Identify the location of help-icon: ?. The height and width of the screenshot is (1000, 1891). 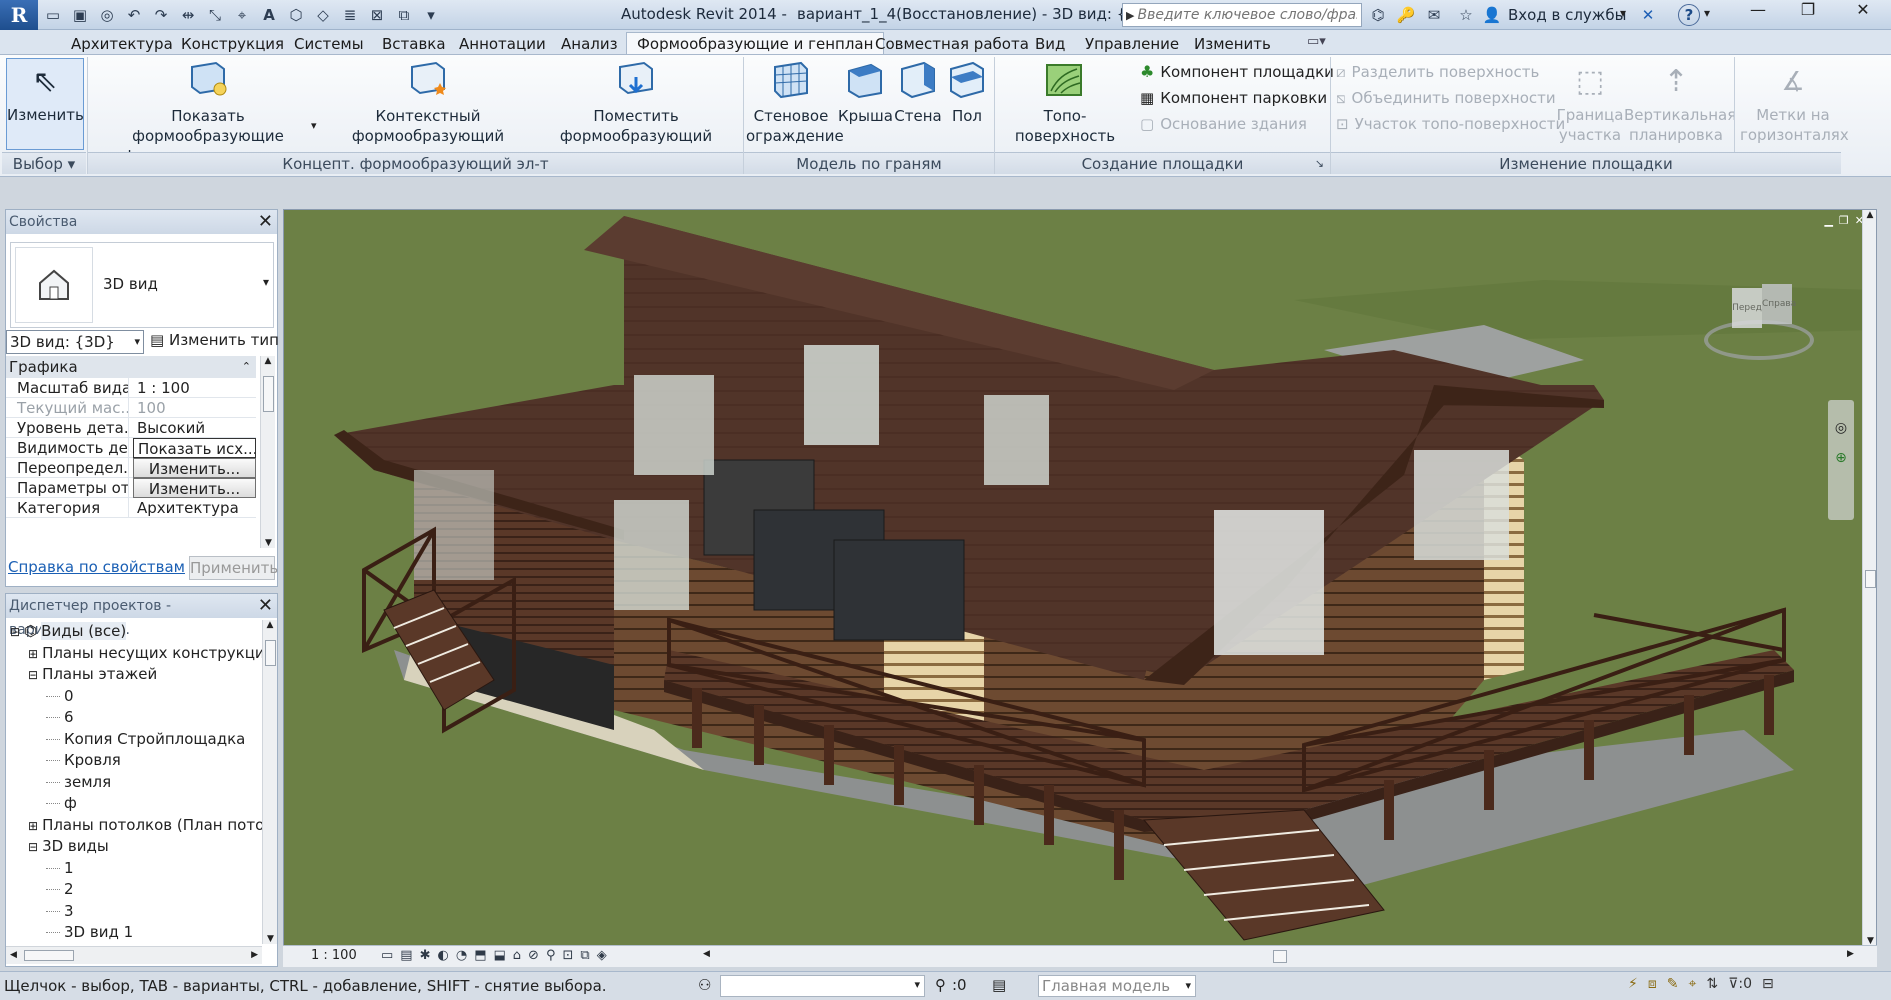
(1689, 15).